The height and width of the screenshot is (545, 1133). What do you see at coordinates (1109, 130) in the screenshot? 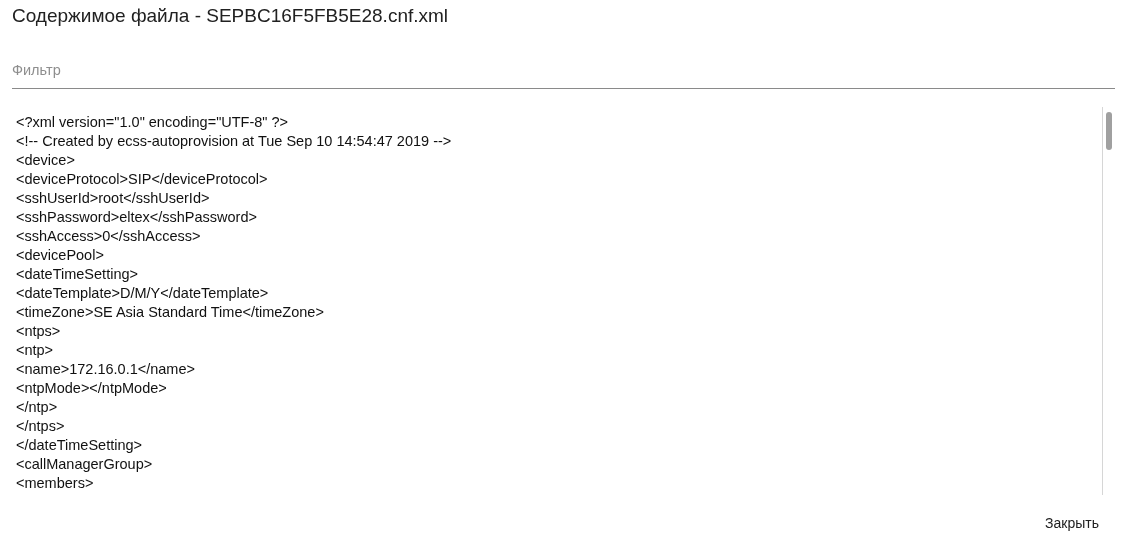
I see `scrollbar-thumb` at bounding box center [1109, 130].